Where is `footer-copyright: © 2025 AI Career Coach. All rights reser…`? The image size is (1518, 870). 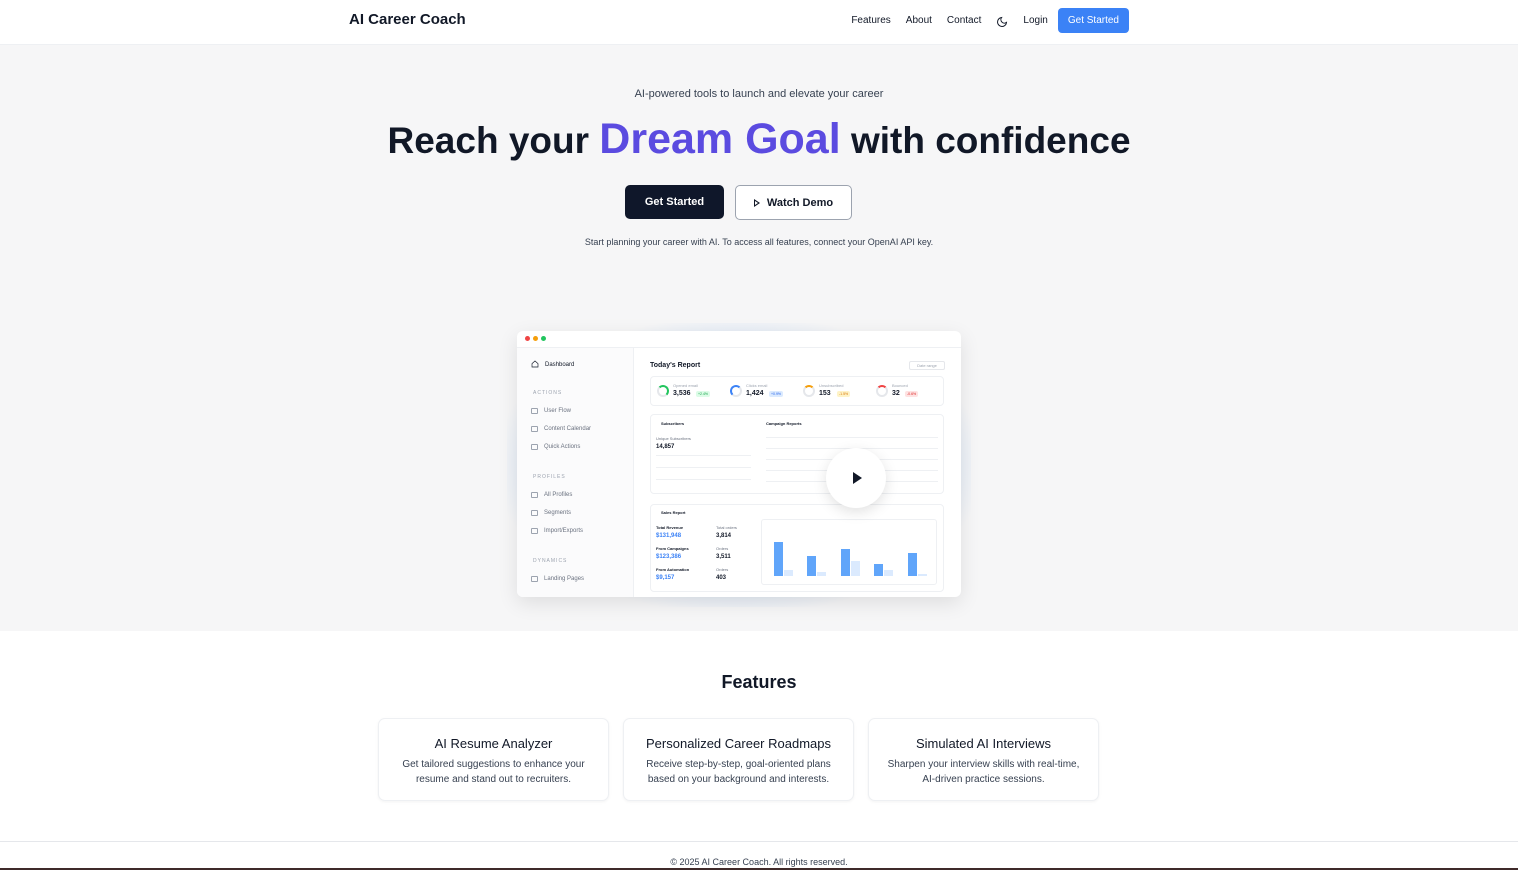 footer-copyright: © 2025 AI Career Coach. All rights reser… is located at coordinates (759, 862).